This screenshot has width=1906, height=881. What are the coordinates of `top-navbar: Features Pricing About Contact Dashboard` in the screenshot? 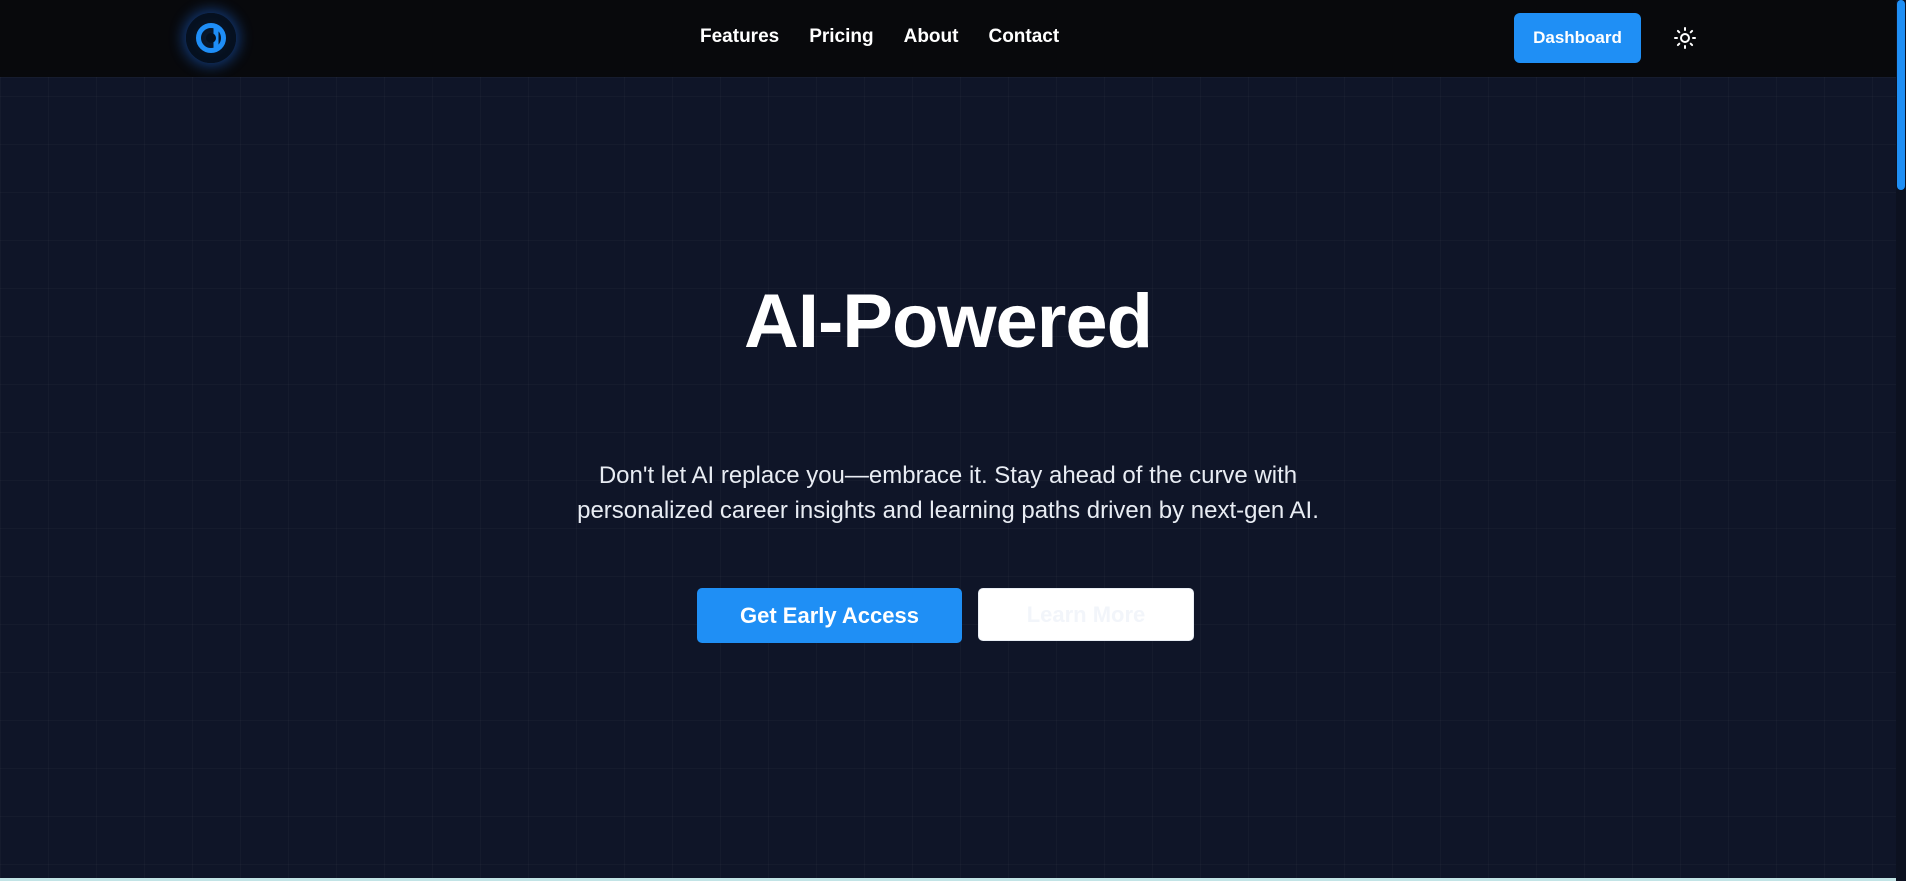 It's located at (948, 38).